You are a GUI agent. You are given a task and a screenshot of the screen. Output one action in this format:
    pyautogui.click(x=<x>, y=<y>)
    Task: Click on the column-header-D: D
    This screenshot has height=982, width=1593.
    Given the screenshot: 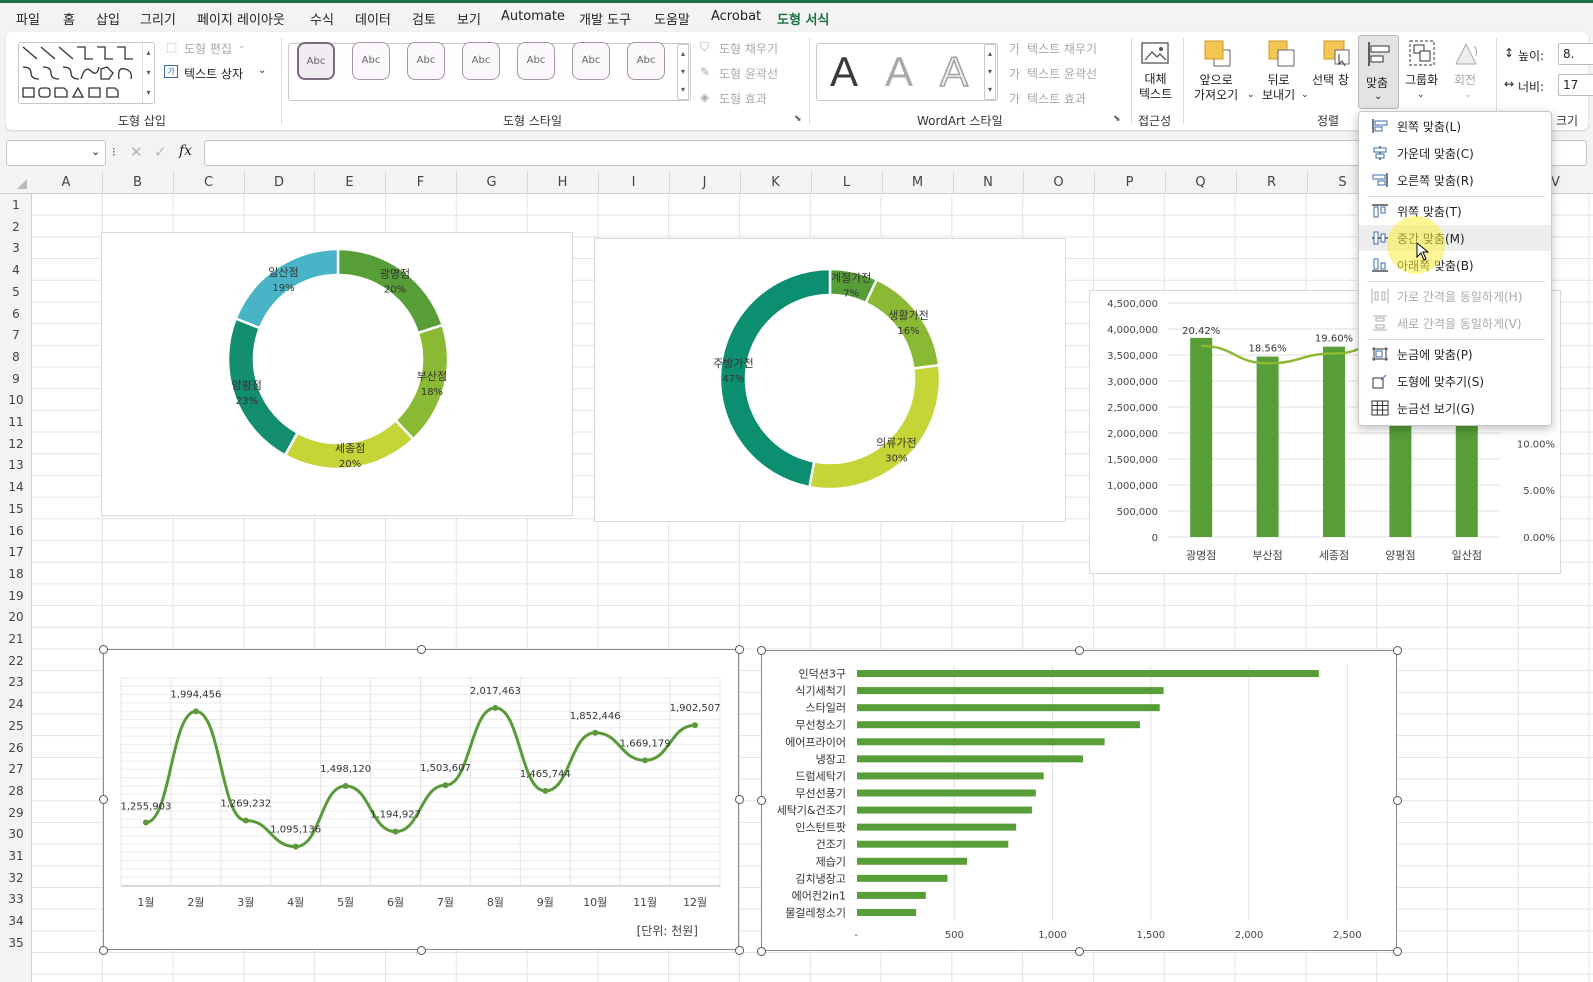 What is the action you would take?
    pyautogui.click(x=279, y=182)
    